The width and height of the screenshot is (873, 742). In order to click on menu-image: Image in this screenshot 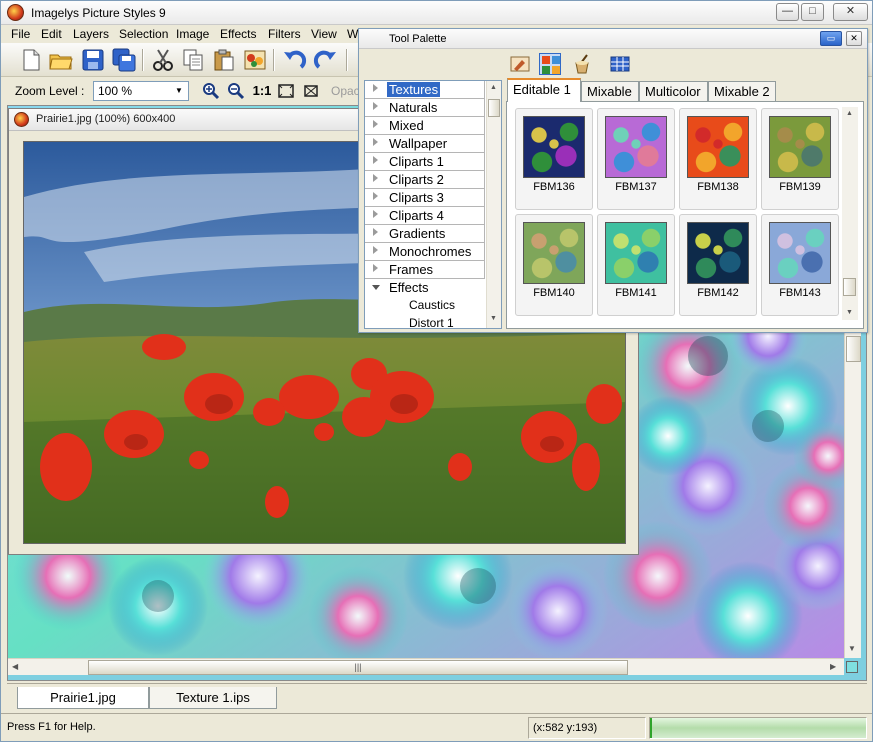, I will do `click(192, 34)`.